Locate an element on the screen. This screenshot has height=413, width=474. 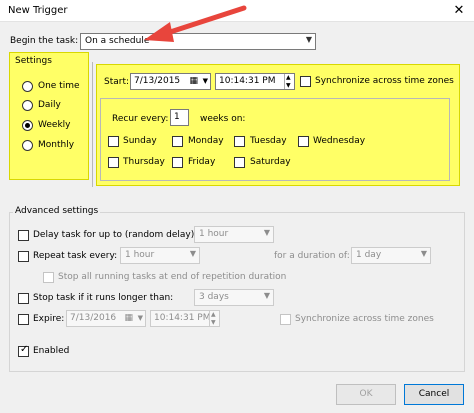
day-sunday-label: Sunday is located at coordinates (140, 141).